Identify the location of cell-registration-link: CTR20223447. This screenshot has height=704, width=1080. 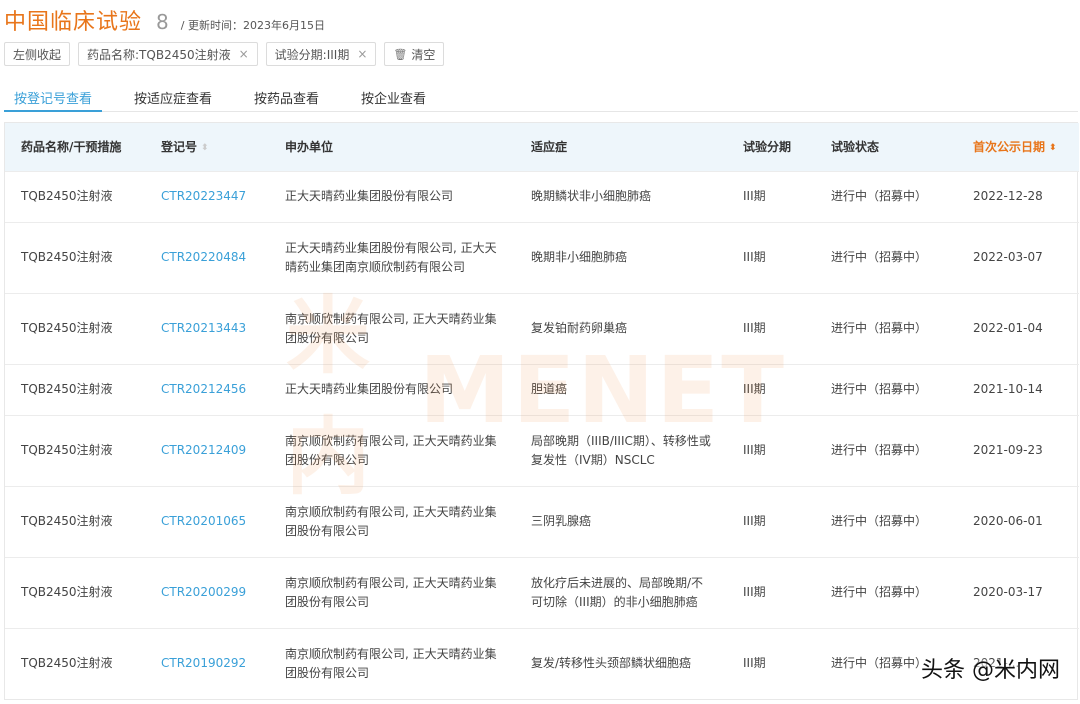
(207, 196).